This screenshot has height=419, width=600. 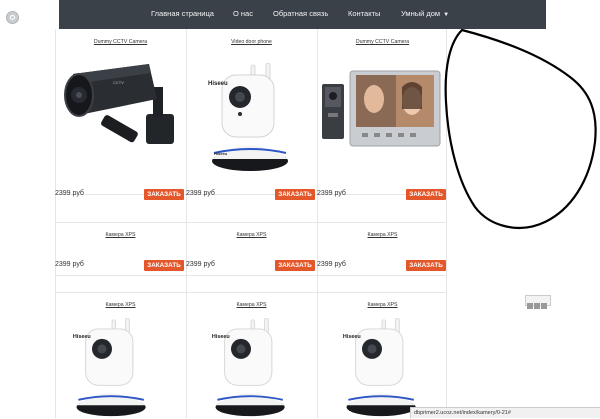 I want to click on toolbar-widget, so click(x=538, y=302).